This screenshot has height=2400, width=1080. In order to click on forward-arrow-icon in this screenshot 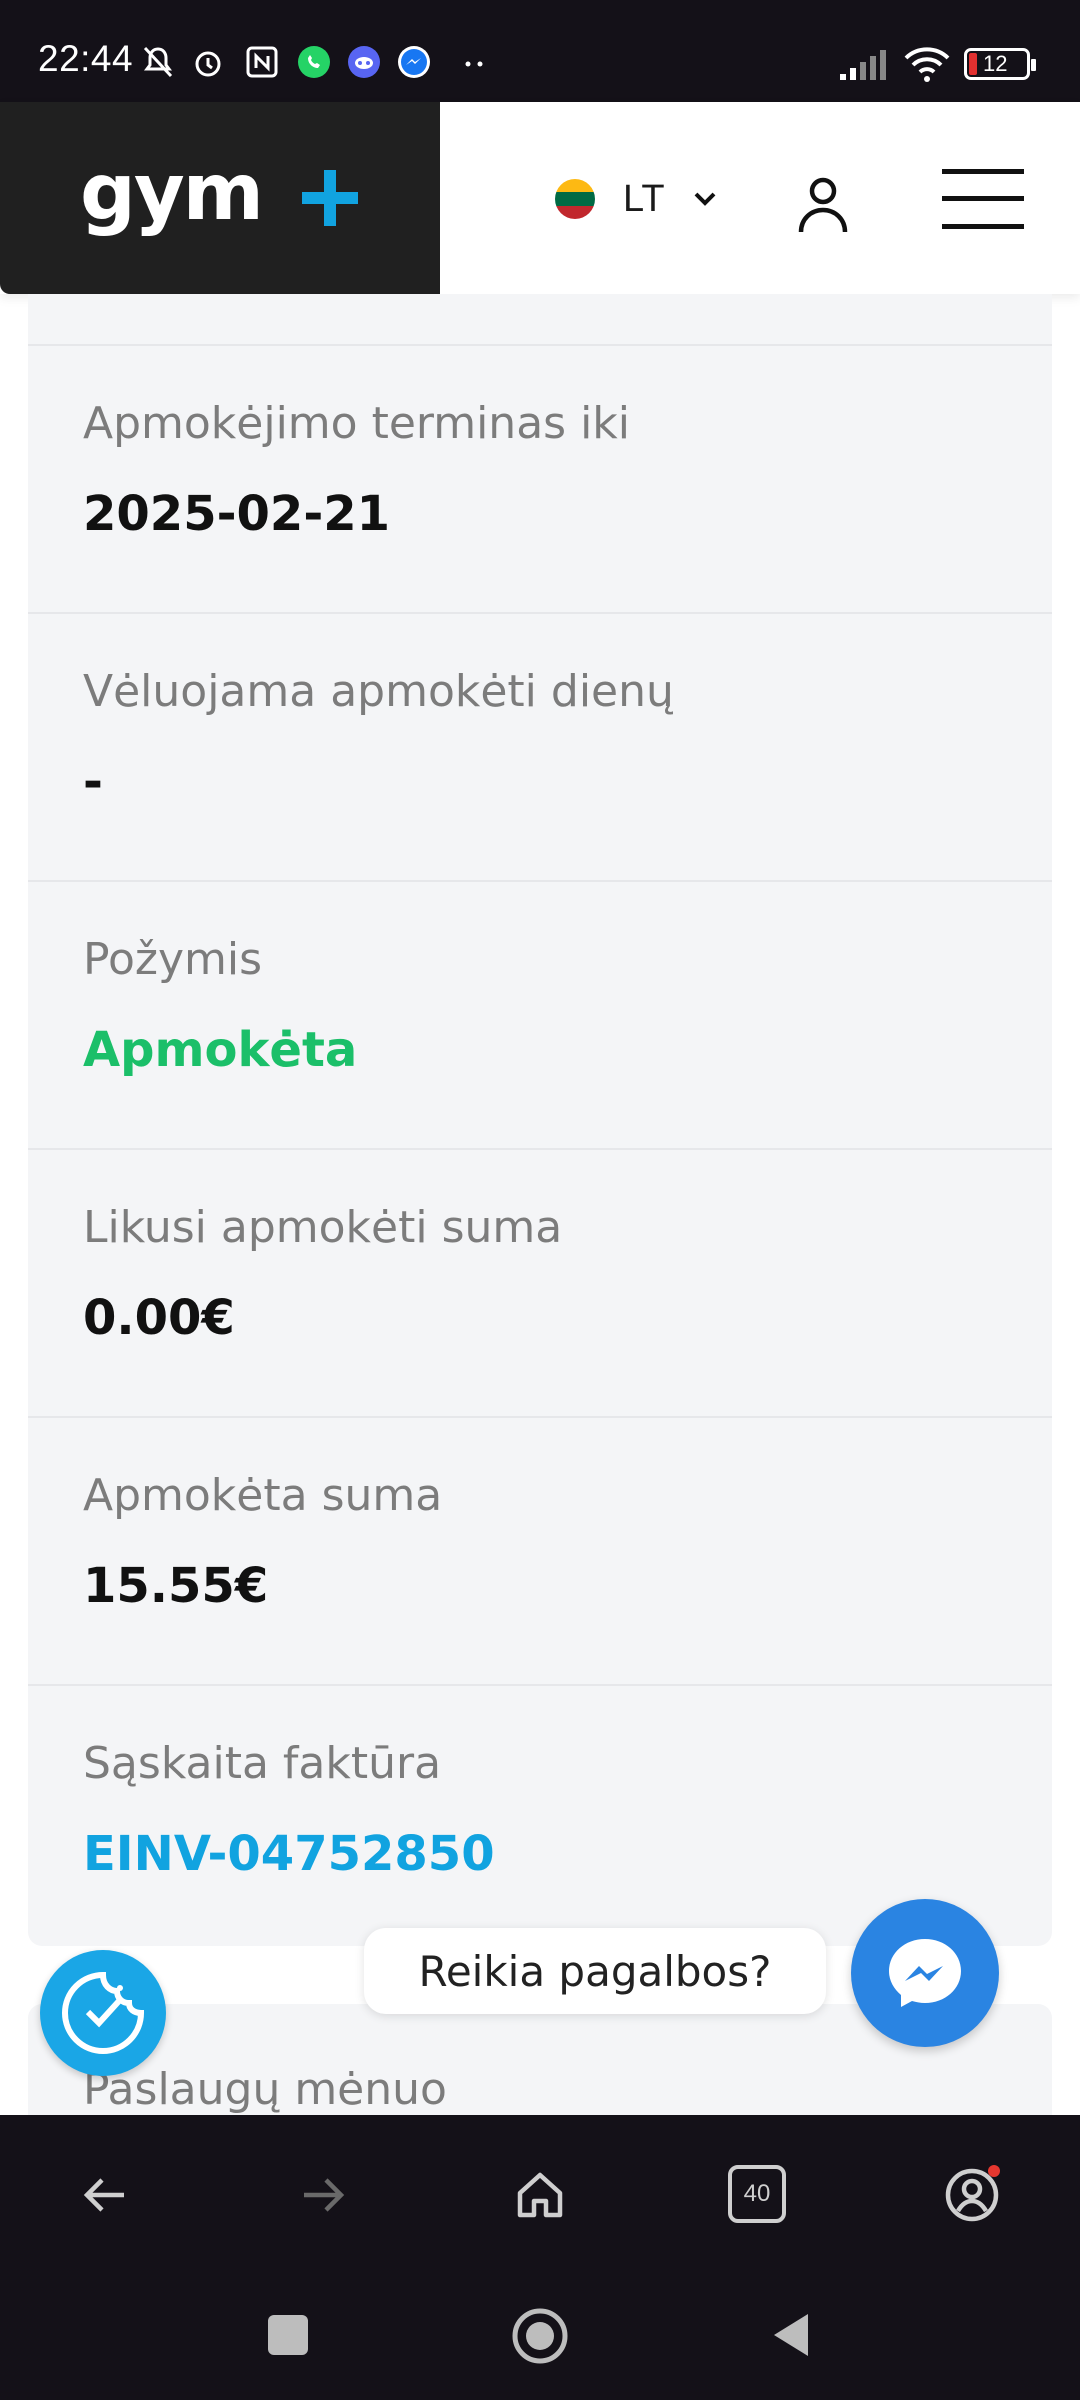, I will do `click(322, 2195)`.